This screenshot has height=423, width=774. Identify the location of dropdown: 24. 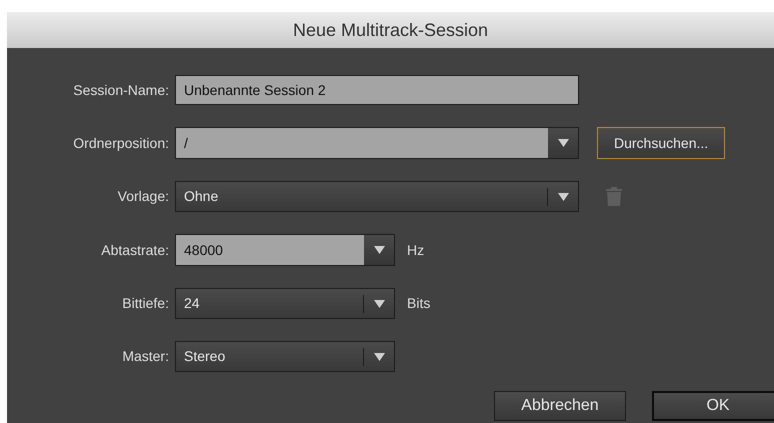
(285, 303).